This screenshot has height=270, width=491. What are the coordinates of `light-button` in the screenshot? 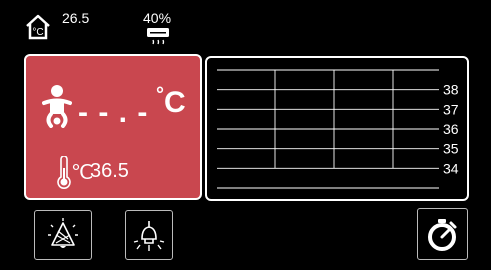 It's located at (149, 235).